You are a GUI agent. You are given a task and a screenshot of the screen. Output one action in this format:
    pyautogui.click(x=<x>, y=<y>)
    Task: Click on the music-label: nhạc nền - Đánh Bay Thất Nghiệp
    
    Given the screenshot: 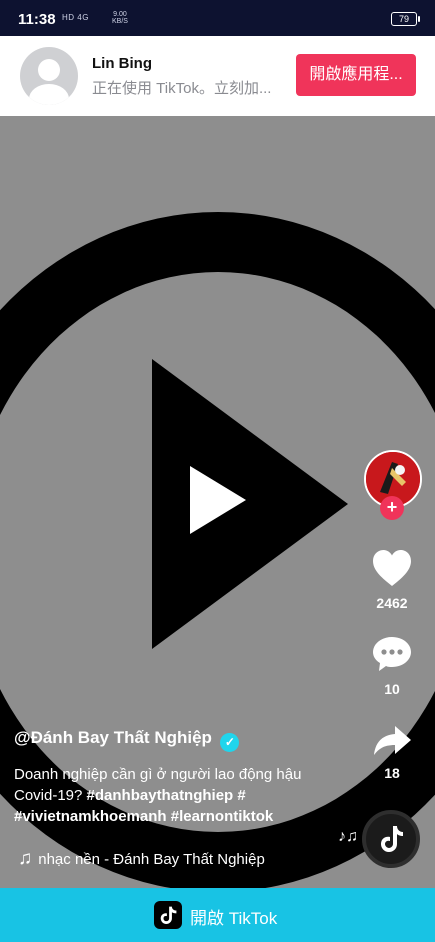 What is the action you would take?
    pyautogui.click(x=151, y=859)
    